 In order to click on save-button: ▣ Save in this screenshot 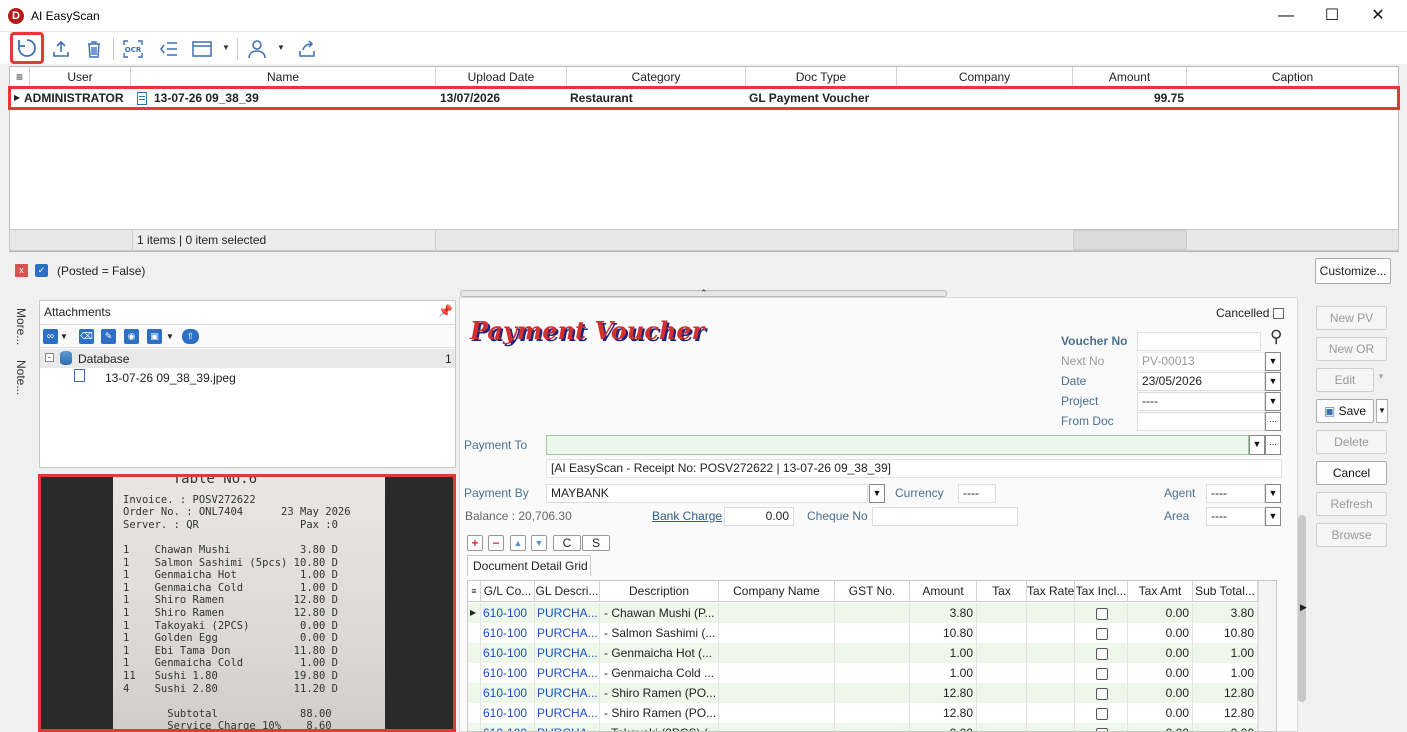, I will do `click(1345, 411)`.